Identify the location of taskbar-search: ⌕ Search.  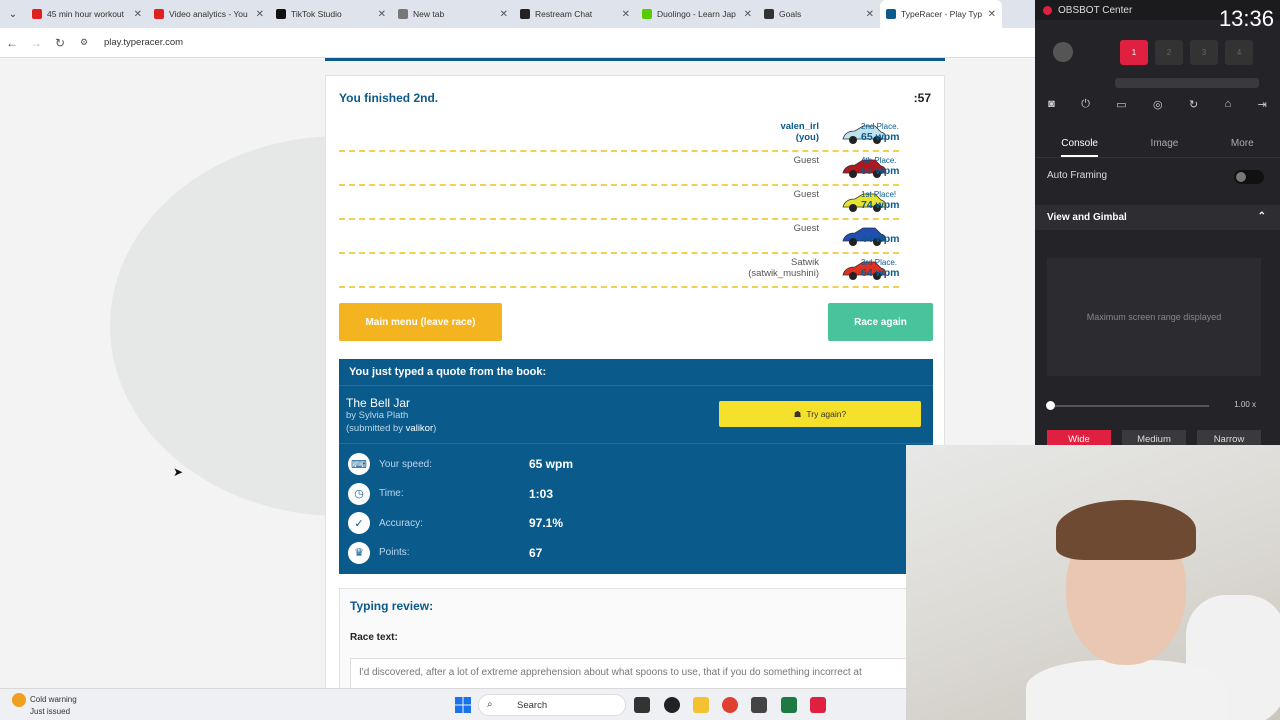
(552, 705).